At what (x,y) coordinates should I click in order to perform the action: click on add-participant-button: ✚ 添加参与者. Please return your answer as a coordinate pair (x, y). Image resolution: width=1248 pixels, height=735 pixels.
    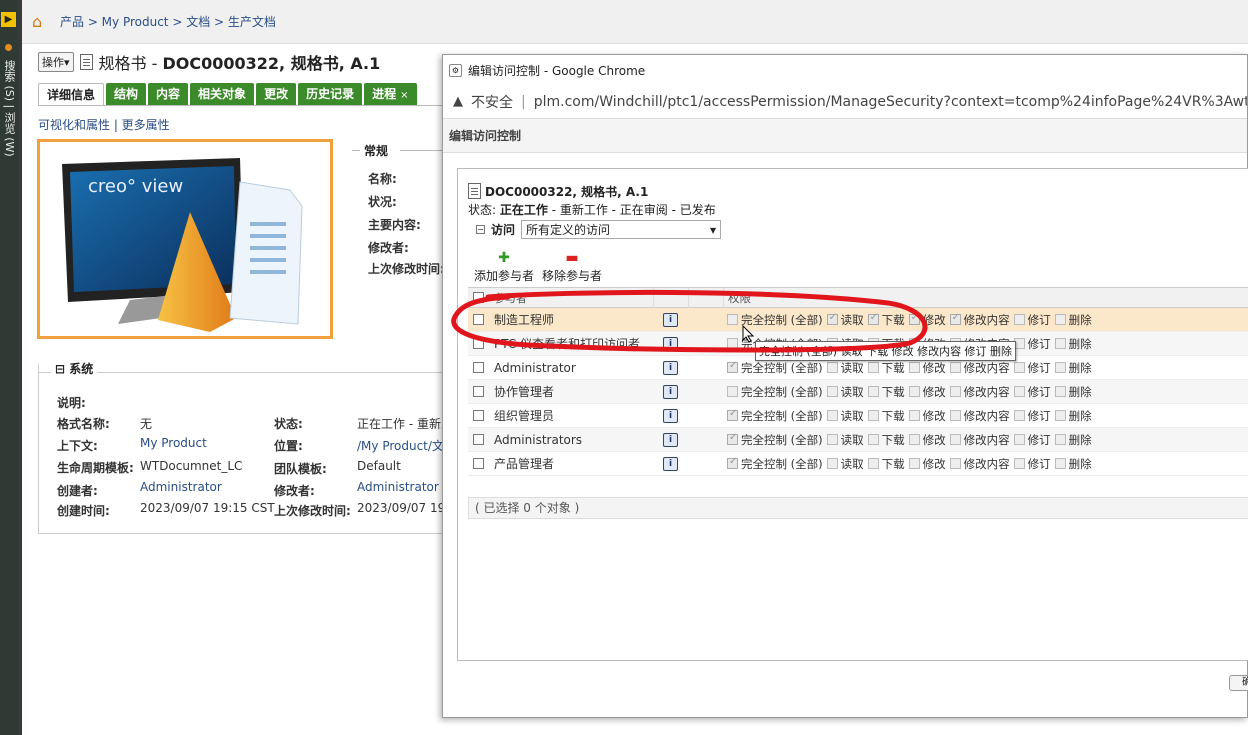
    Looking at the image, I should click on (504, 266).